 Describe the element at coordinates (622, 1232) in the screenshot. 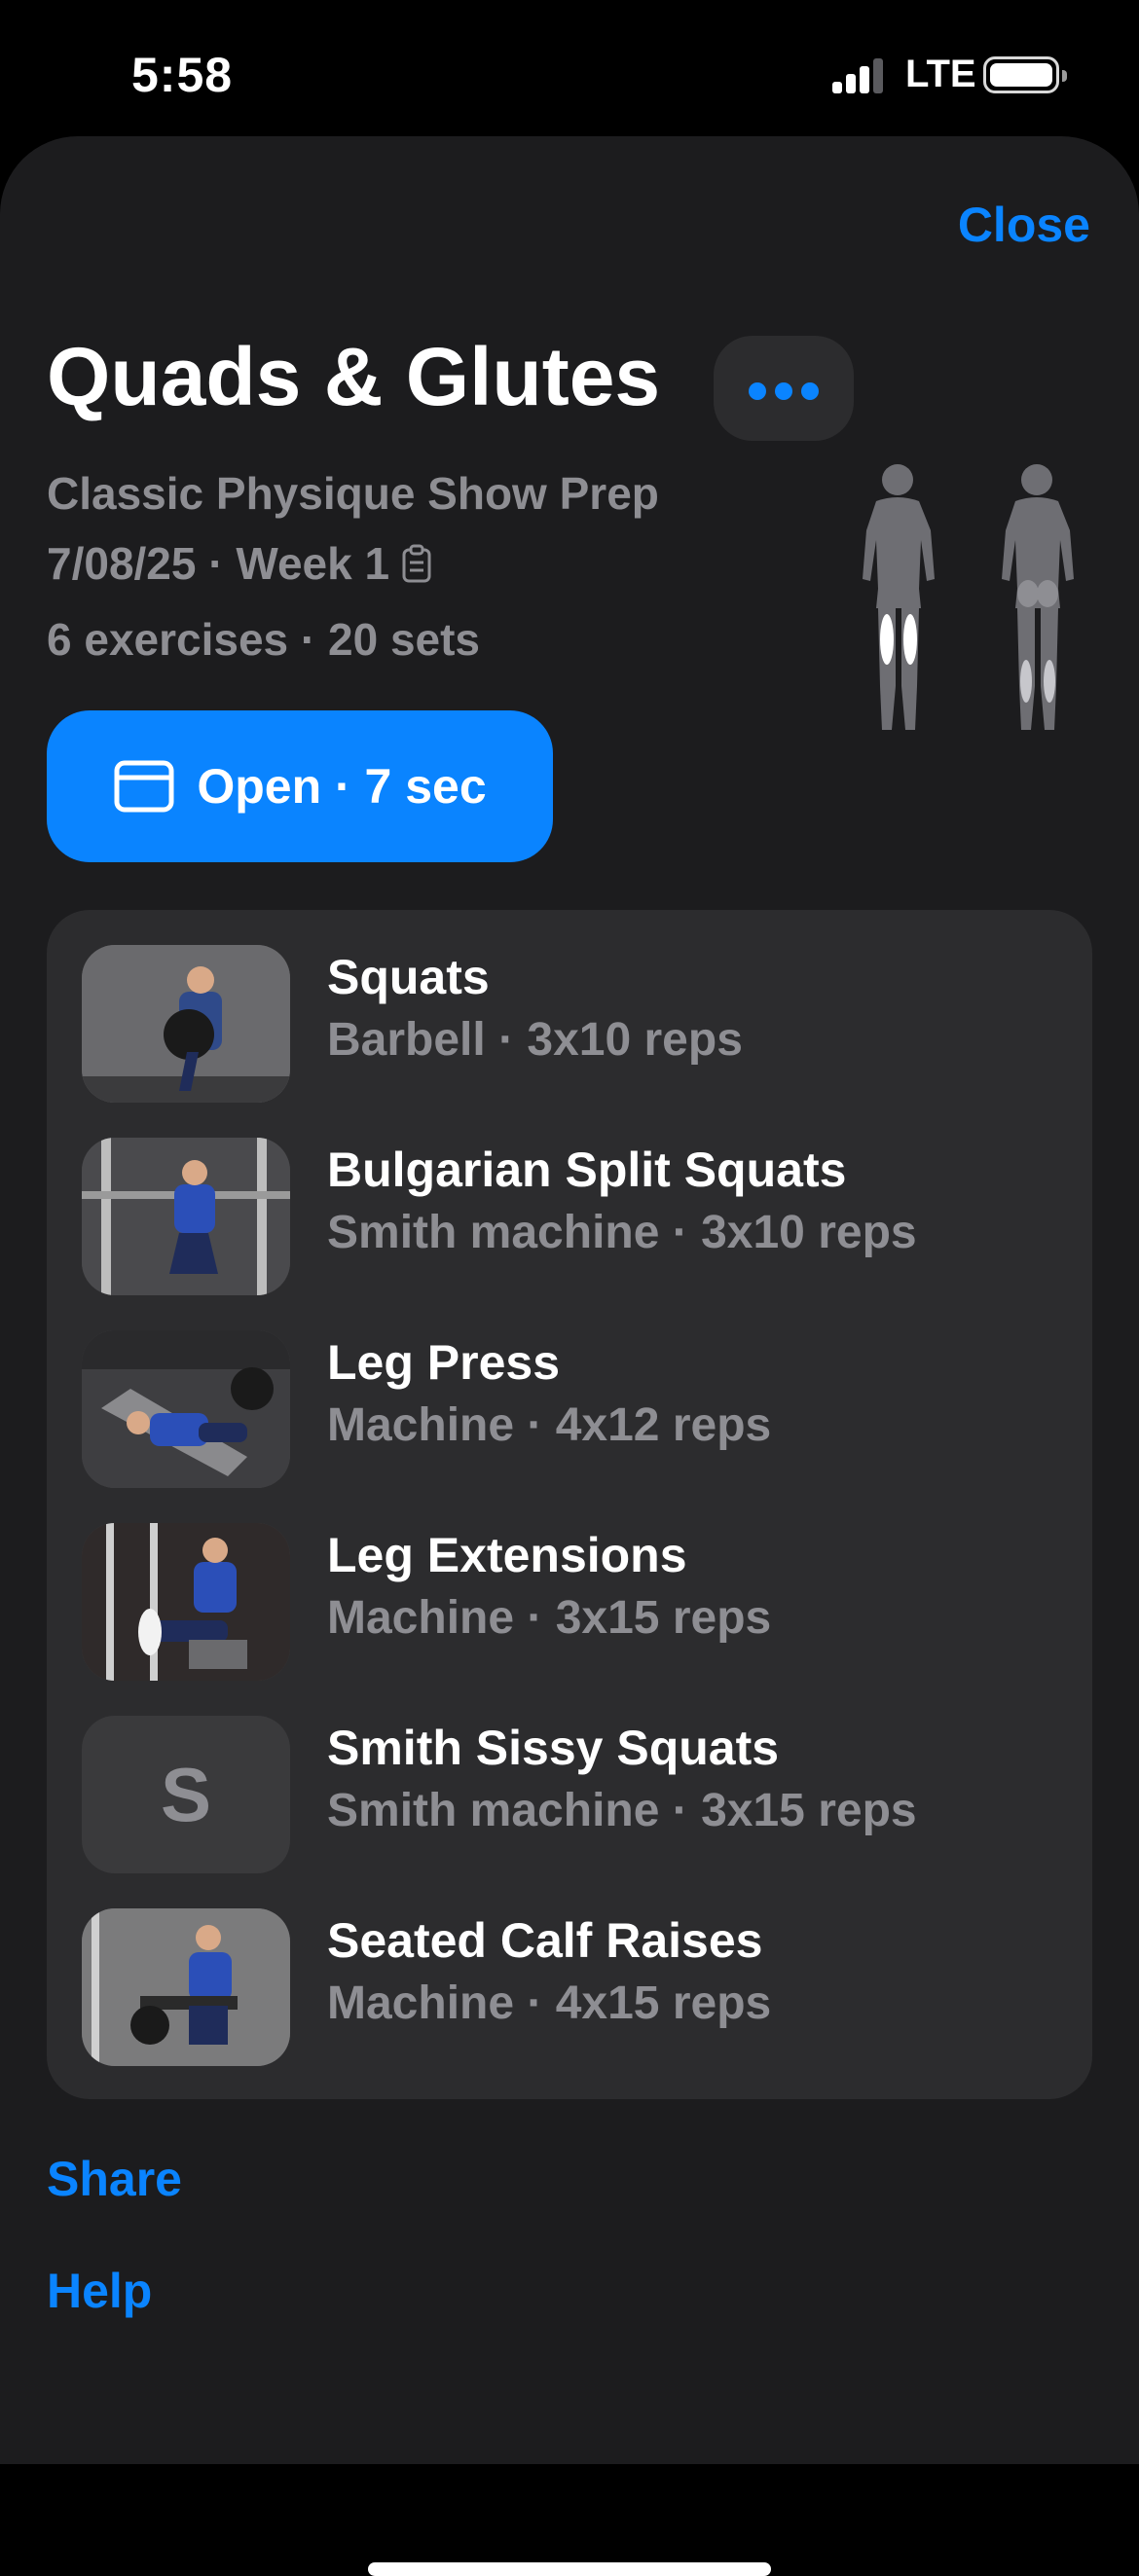

I see `exercise-detail: Smith machine · 3x10 reps` at that location.